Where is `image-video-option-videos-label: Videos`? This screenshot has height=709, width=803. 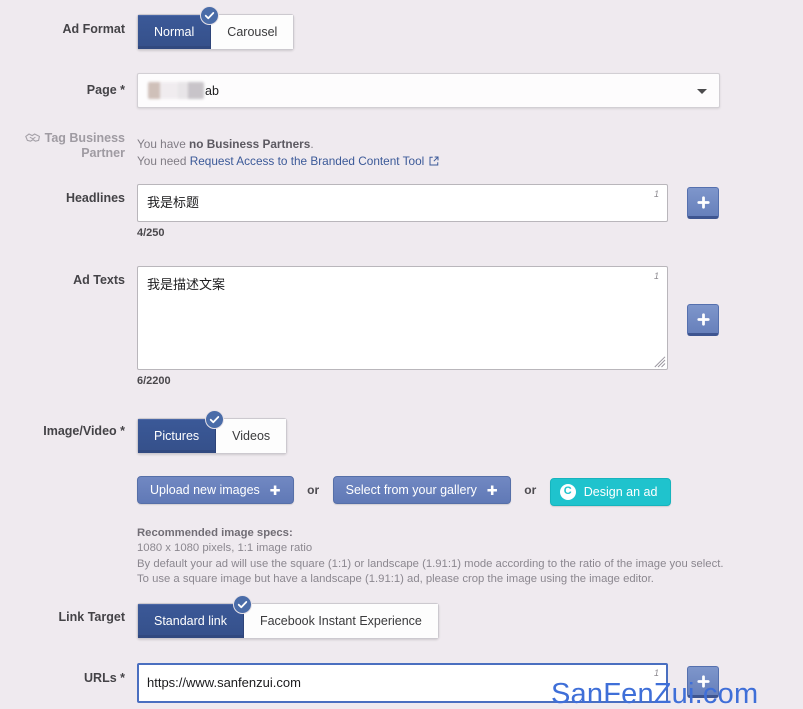 image-video-option-videos-label: Videos is located at coordinates (251, 436).